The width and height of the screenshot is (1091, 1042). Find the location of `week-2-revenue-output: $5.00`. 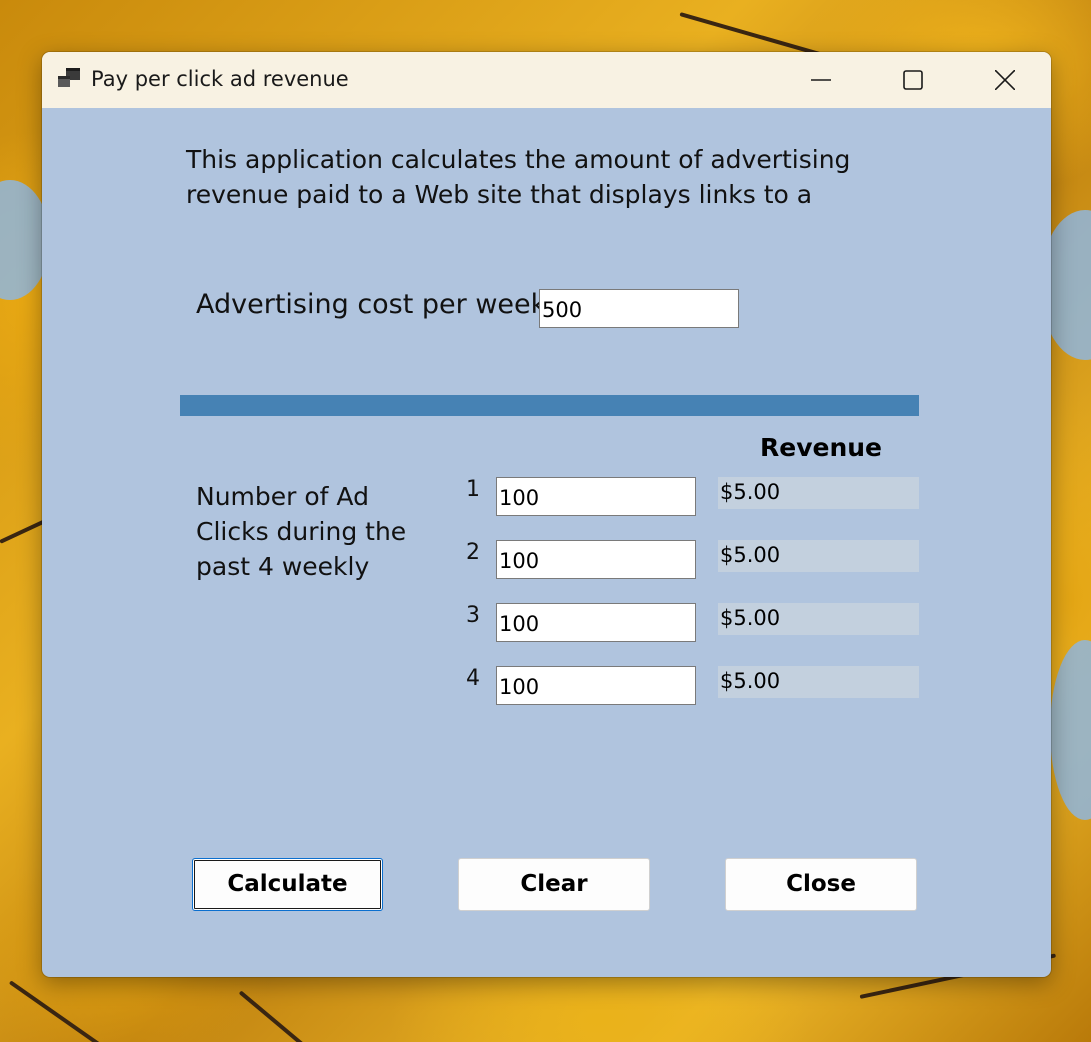

week-2-revenue-output: $5.00 is located at coordinates (818, 556).